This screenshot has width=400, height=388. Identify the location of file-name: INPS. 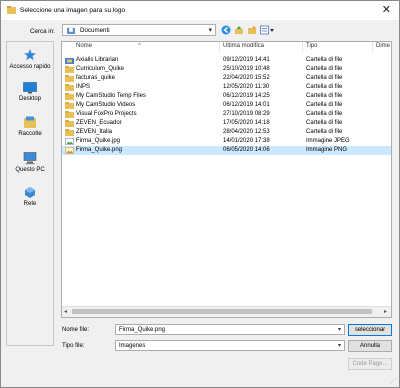
(83, 87).